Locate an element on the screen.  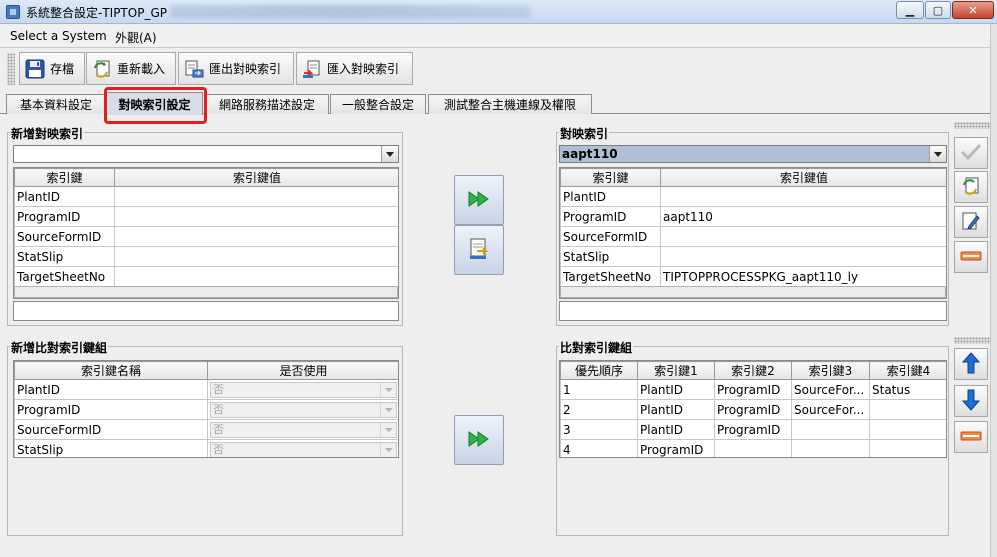
reload-index-button is located at coordinates (971, 187).